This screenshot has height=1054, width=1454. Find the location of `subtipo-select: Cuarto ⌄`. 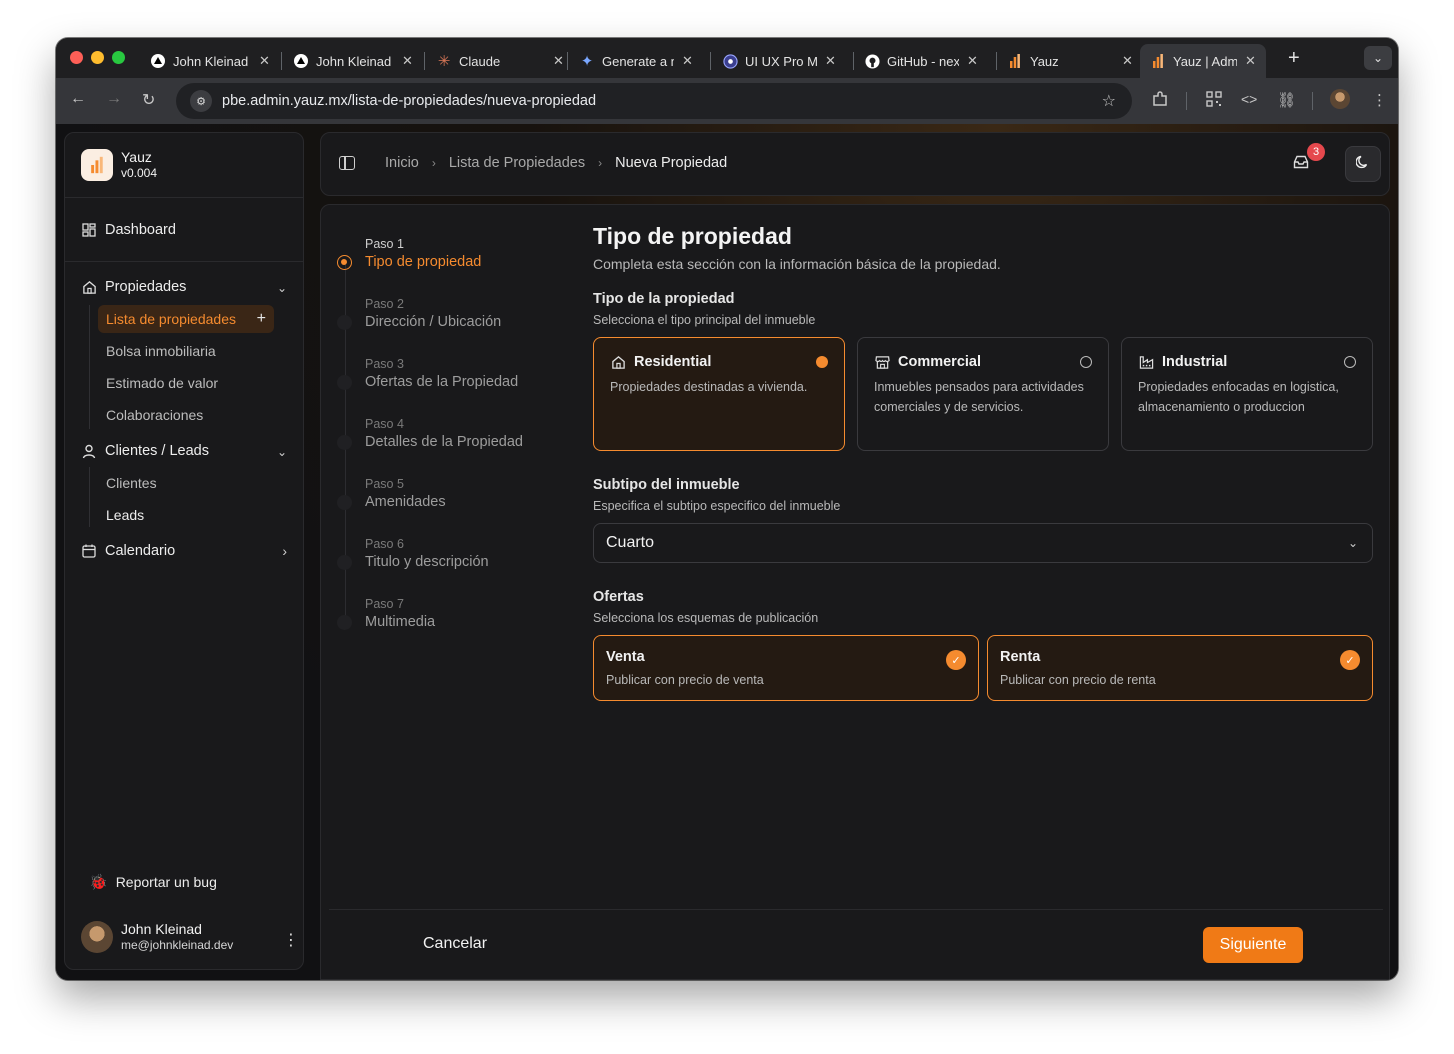

subtipo-select: Cuarto ⌄ is located at coordinates (983, 543).